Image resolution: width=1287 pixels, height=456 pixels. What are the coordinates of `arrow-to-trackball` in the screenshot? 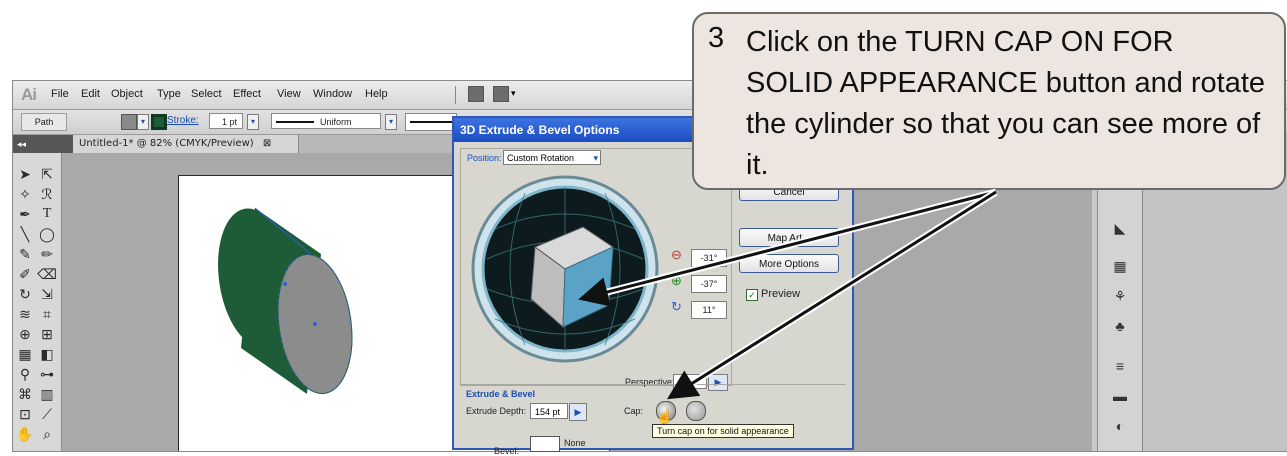 It's located at (787, 248).